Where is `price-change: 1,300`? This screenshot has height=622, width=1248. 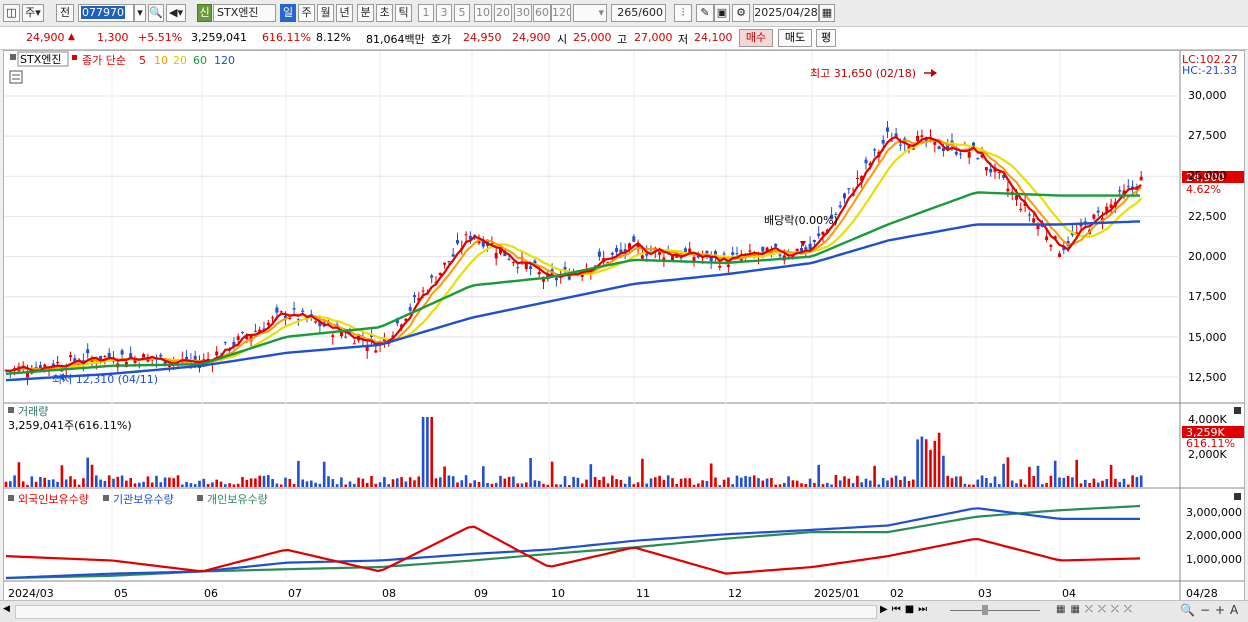 price-change: 1,300 is located at coordinates (113, 37).